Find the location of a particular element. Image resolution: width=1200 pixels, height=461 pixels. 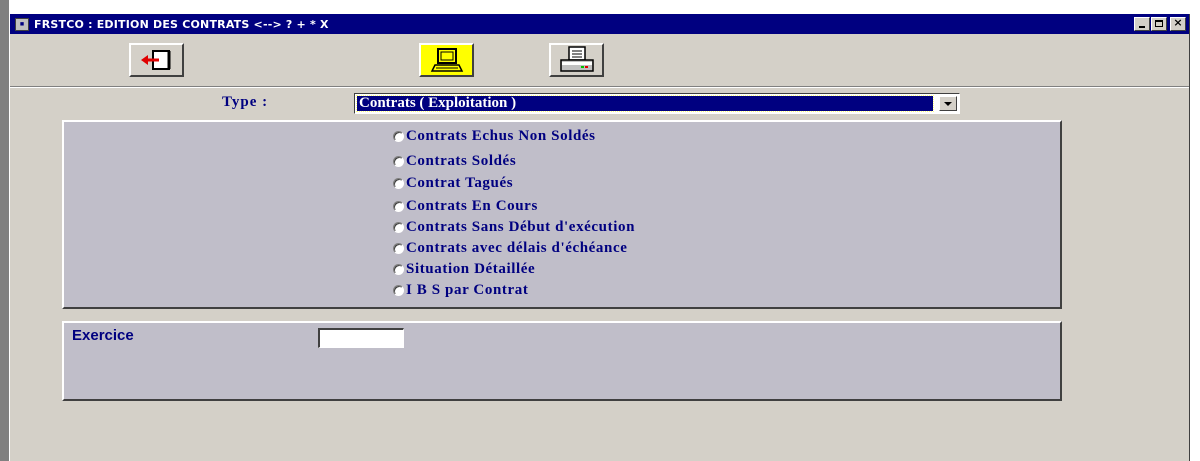

radio-option: Contrats En Cours is located at coordinates (465, 206).